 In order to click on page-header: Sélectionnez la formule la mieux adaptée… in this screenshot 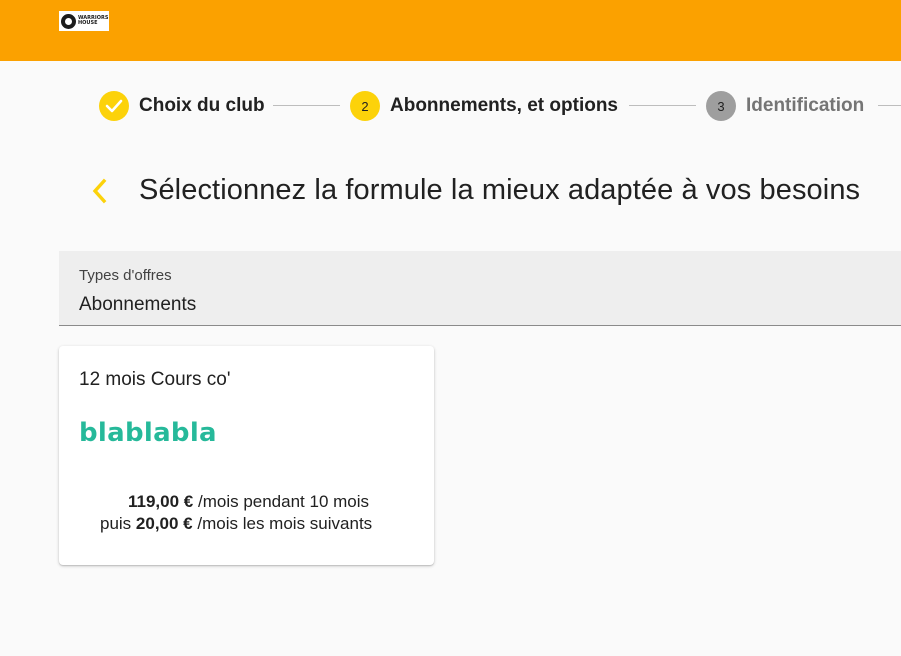, I will do `click(450, 192)`.